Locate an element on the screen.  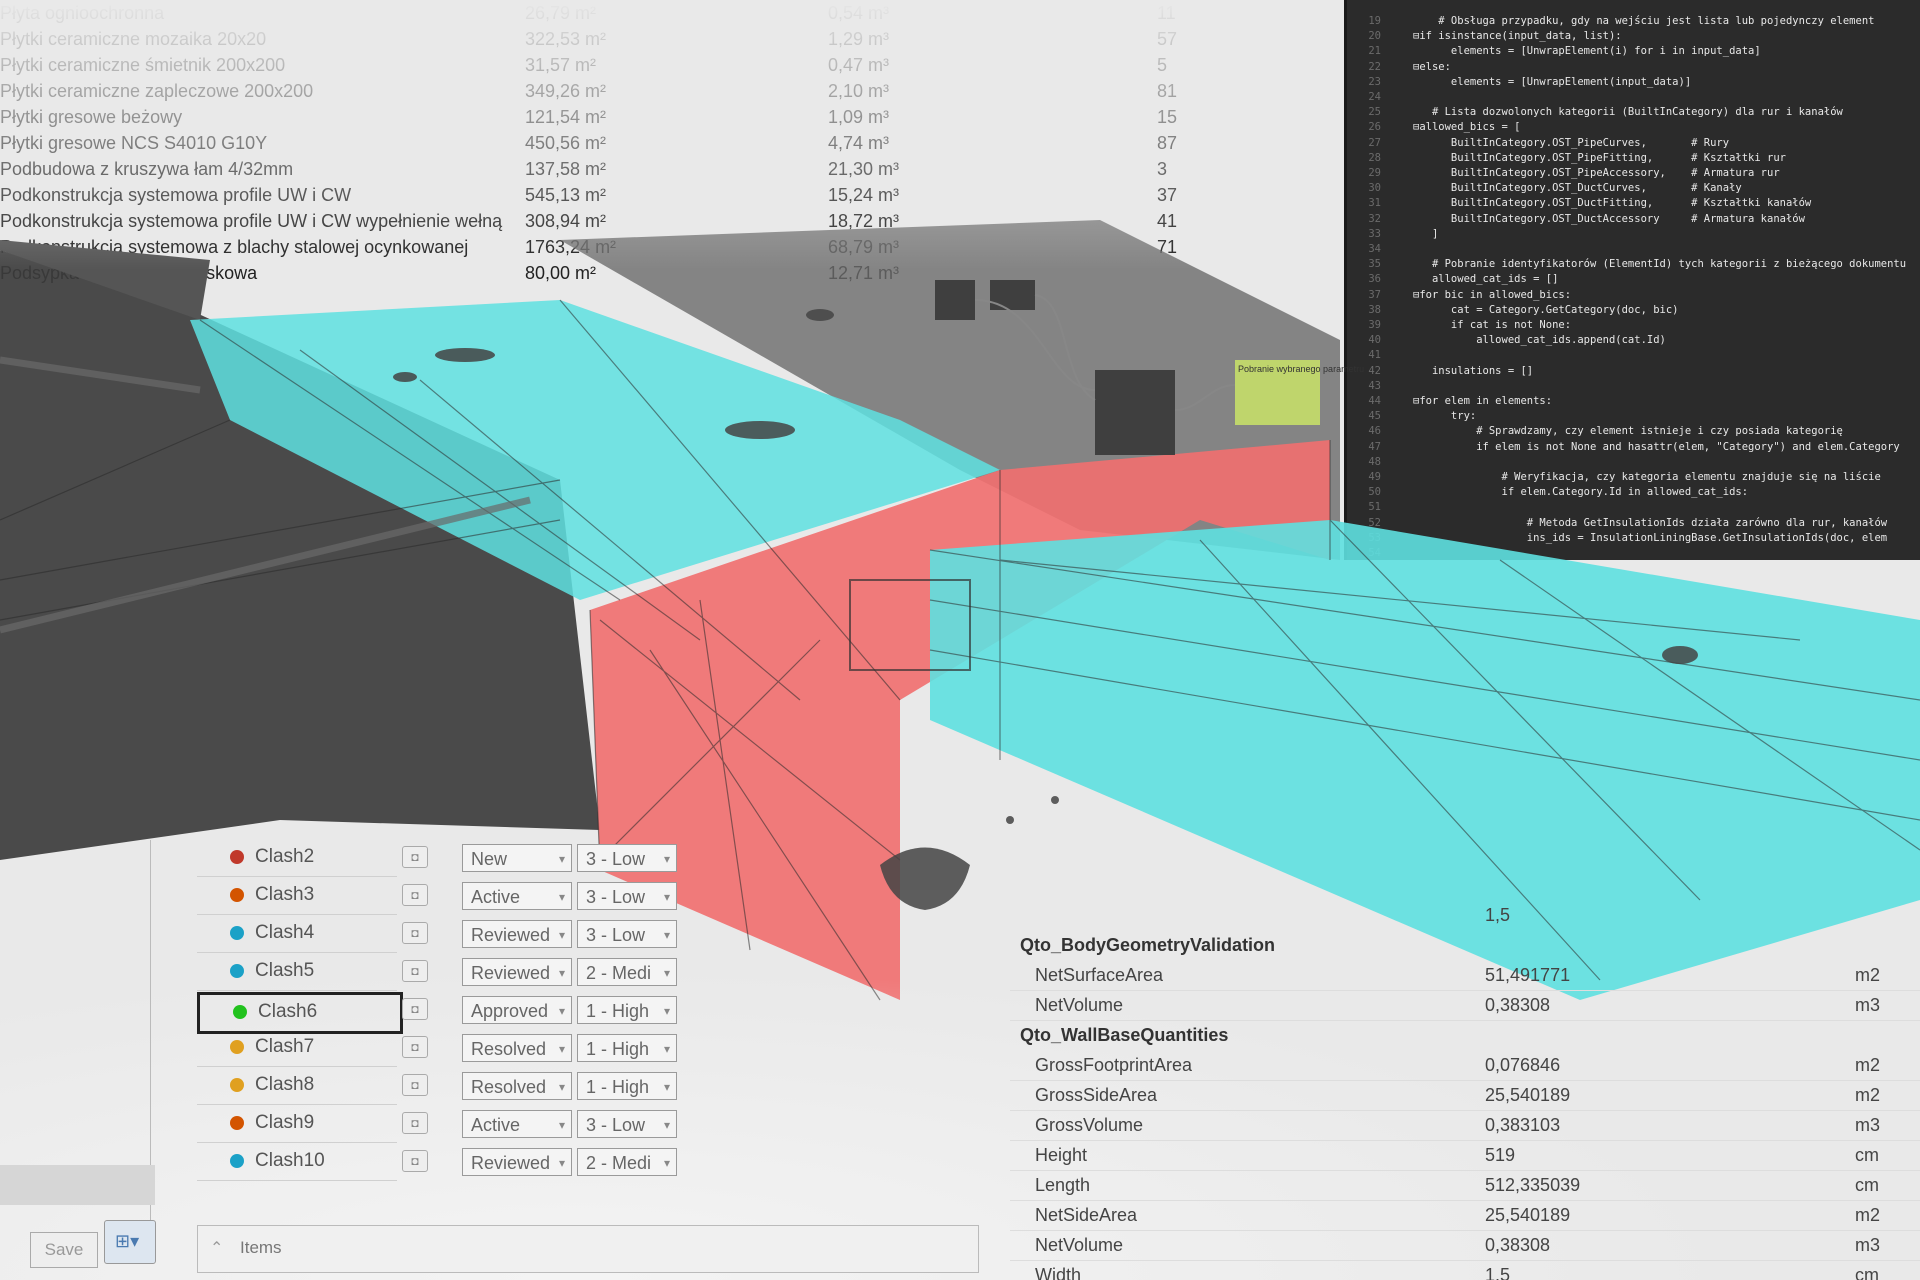
prop-unit: cm is located at coordinates (1867, 1185).